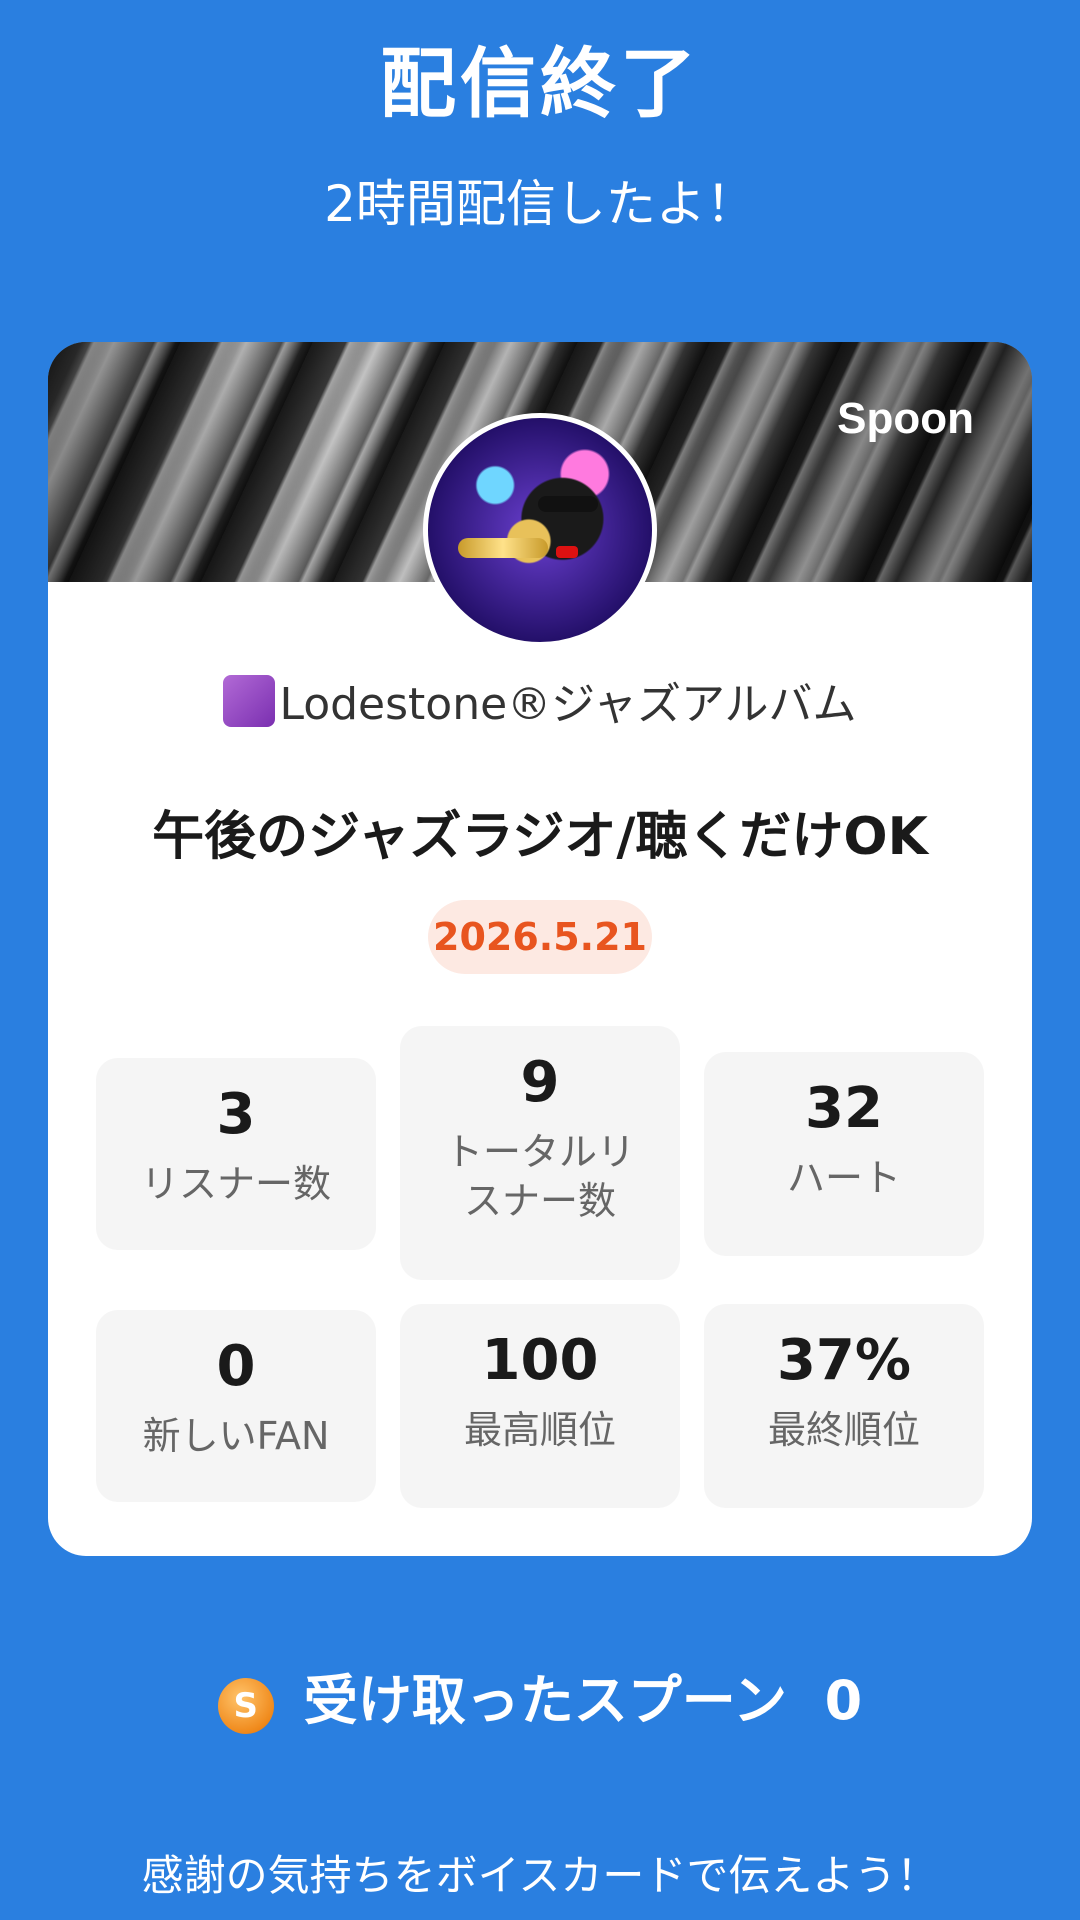  What do you see at coordinates (539, 1176) in the screenshot?
I see `stat-label: トータルリスナー数` at bounding box center [539, 1176].